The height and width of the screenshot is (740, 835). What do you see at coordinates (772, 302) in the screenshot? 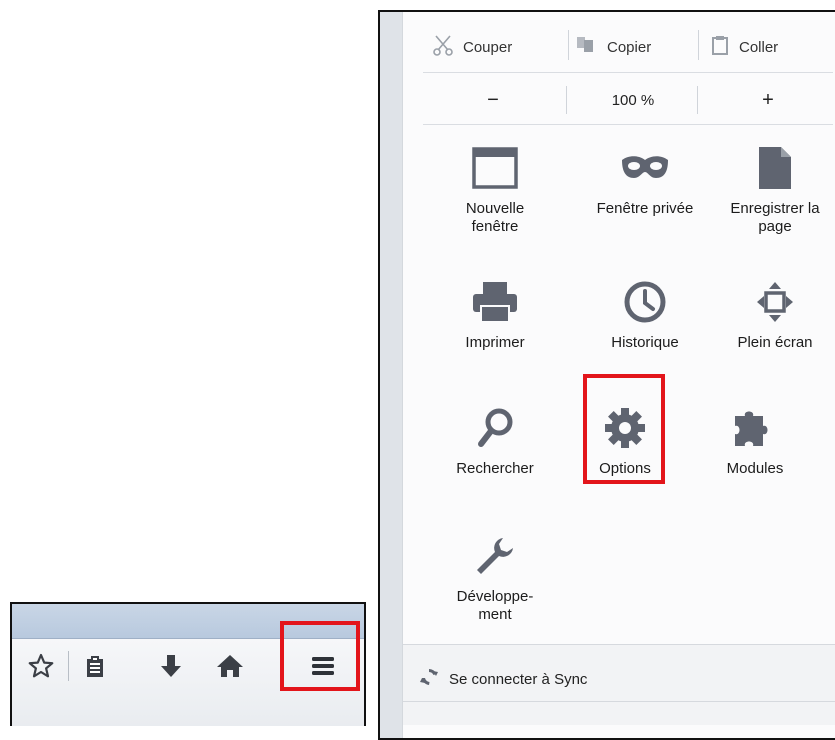
I see `fullscreen-icon` at bounding box center [772, 302].